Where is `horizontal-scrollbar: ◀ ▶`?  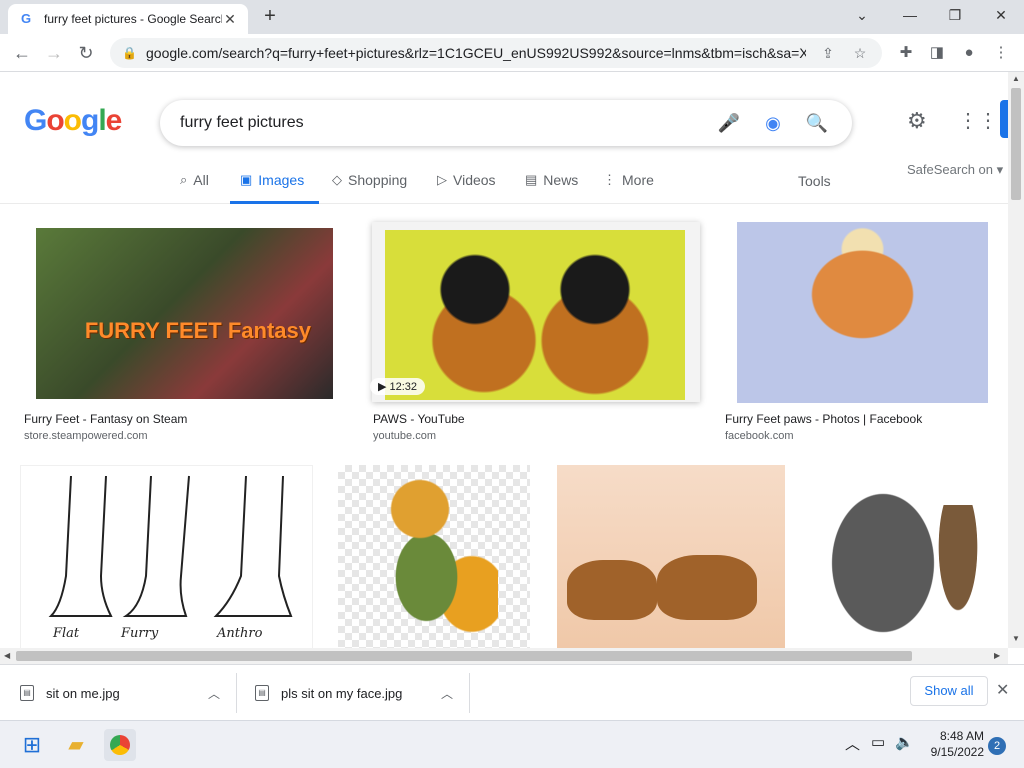
horizontal-scrollbar: ◀ ▶ is located at coordinates (504, 656).